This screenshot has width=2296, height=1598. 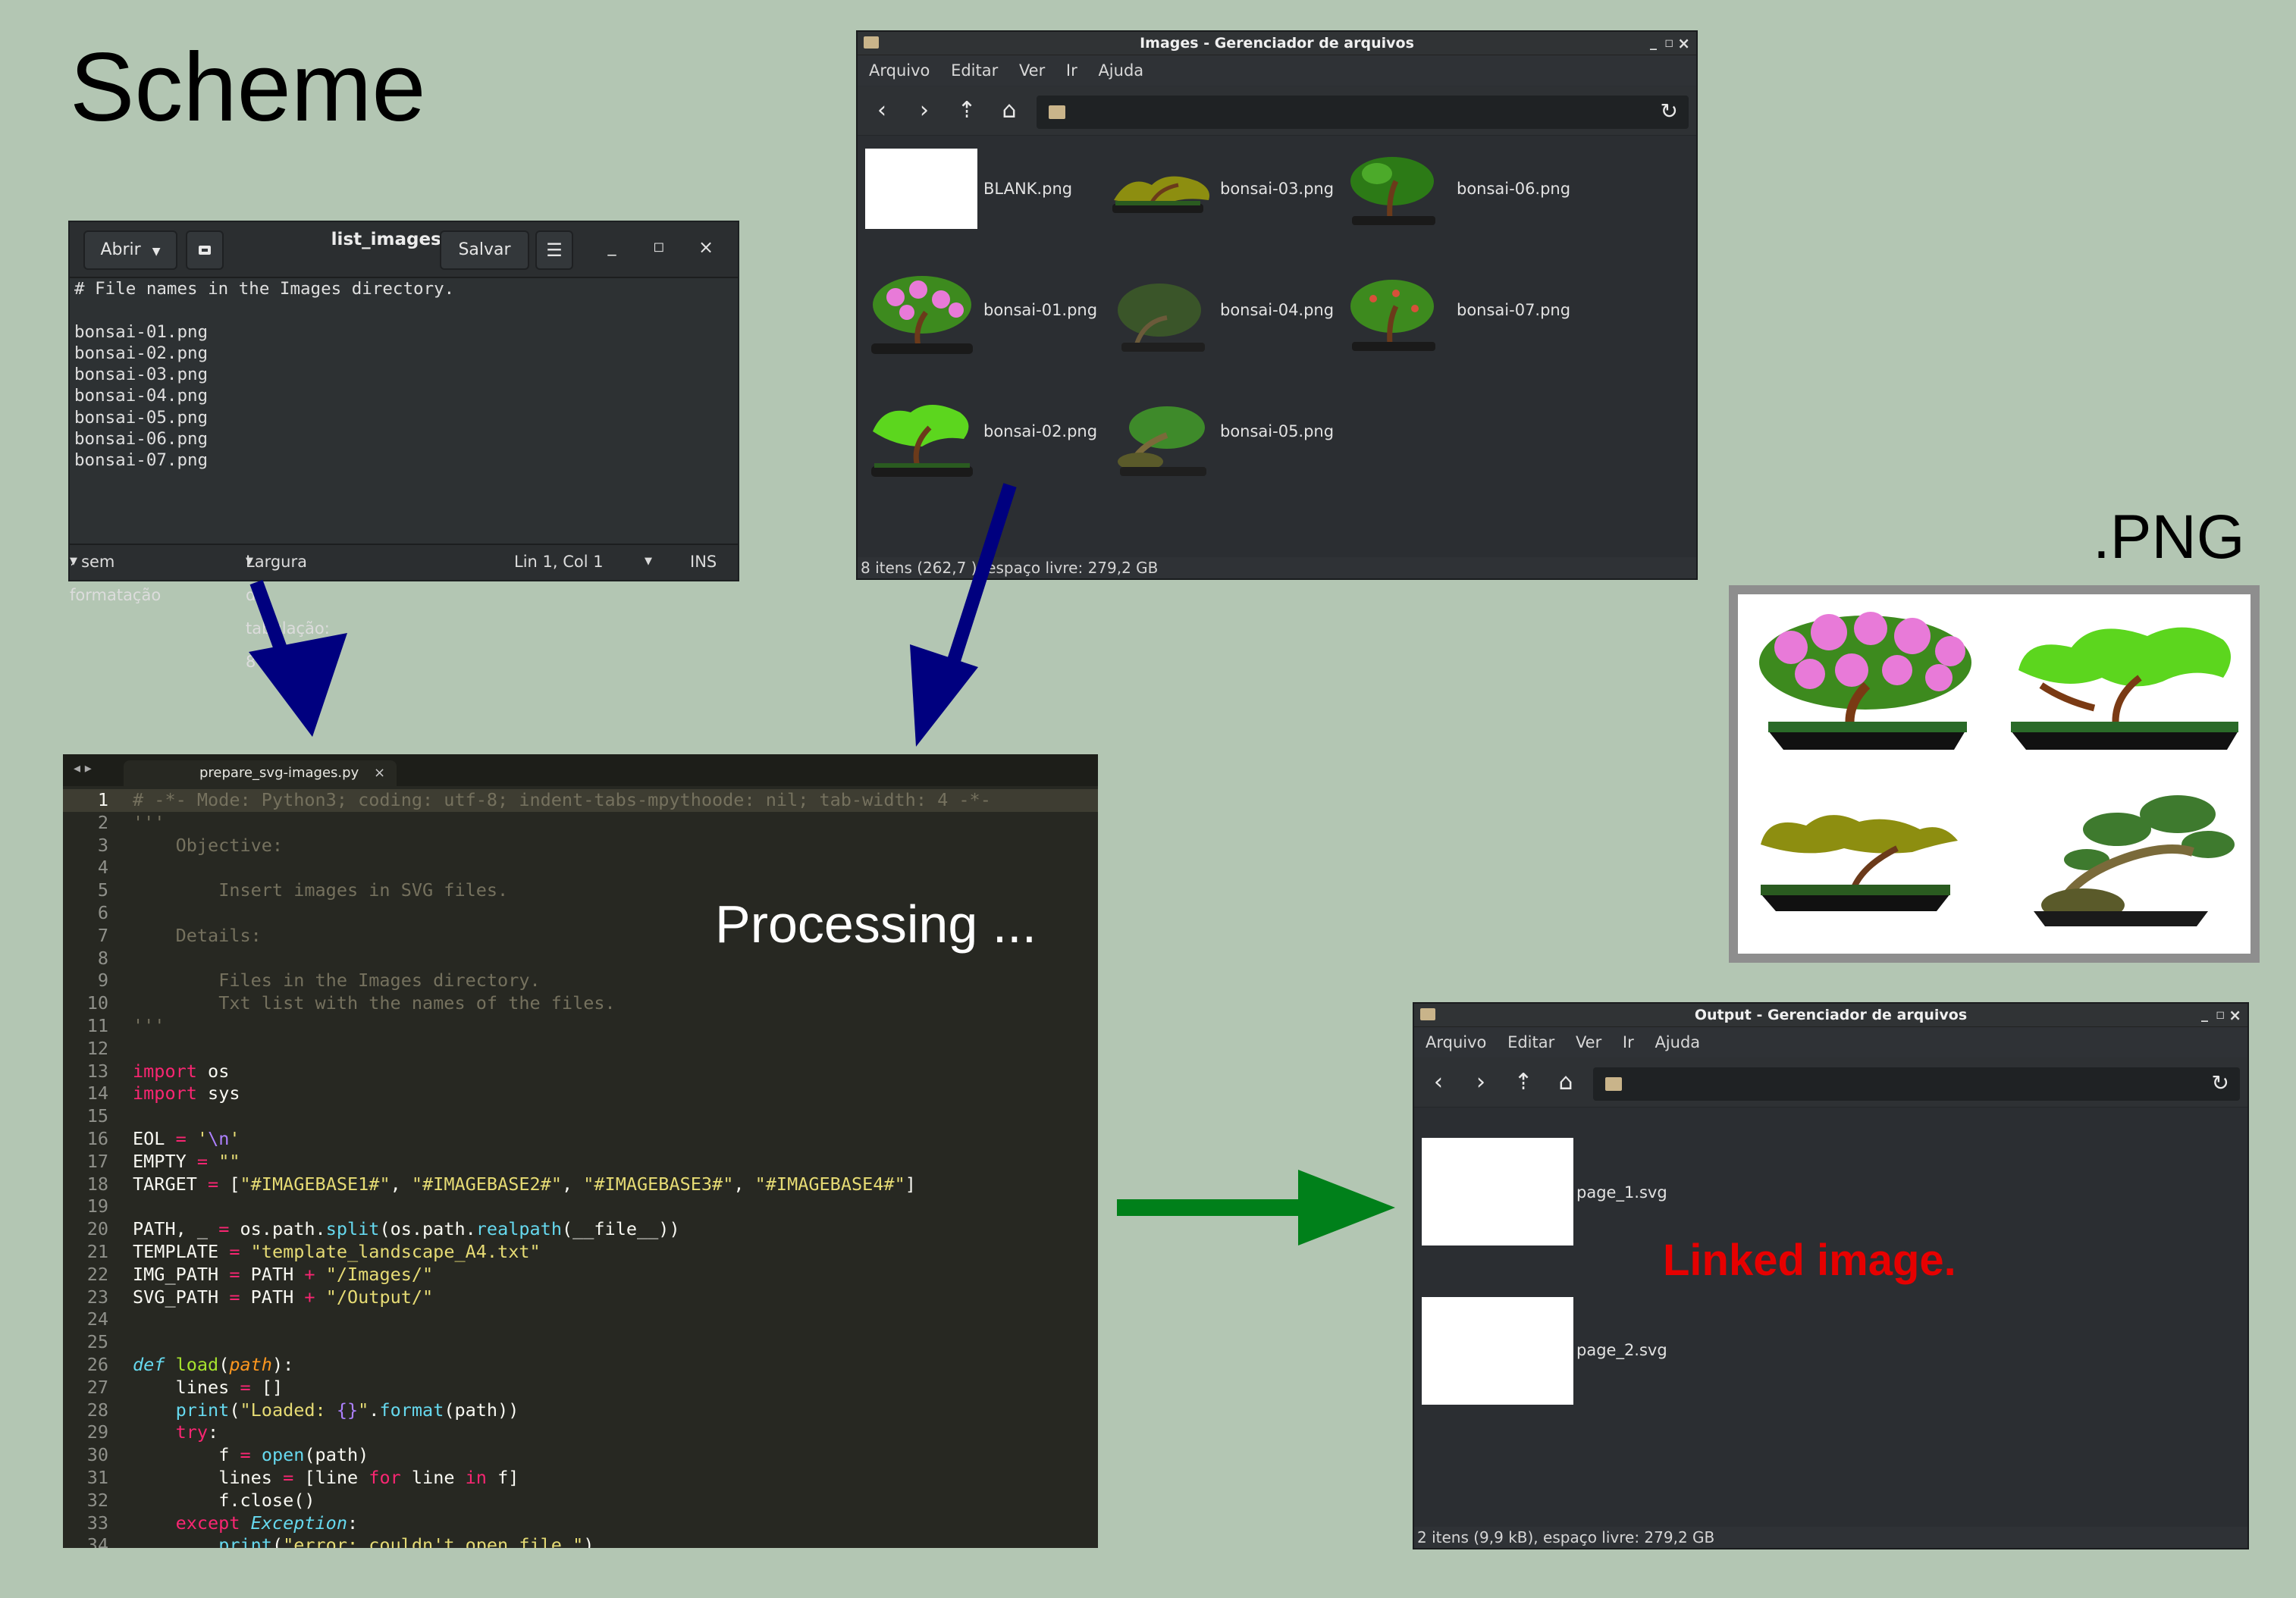 What do you see at coordinates (97, 1251) in the screenshot?
I see `line-number: 21` at bounding box center [97, 1251].